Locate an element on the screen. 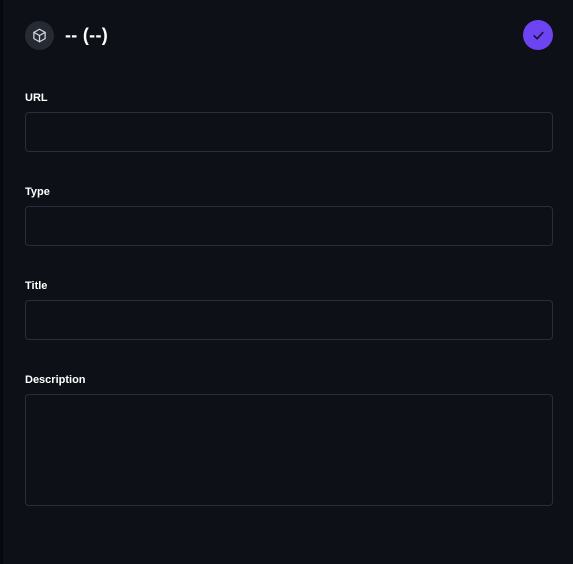  title-field: Title is located at coordinates (289, 310).